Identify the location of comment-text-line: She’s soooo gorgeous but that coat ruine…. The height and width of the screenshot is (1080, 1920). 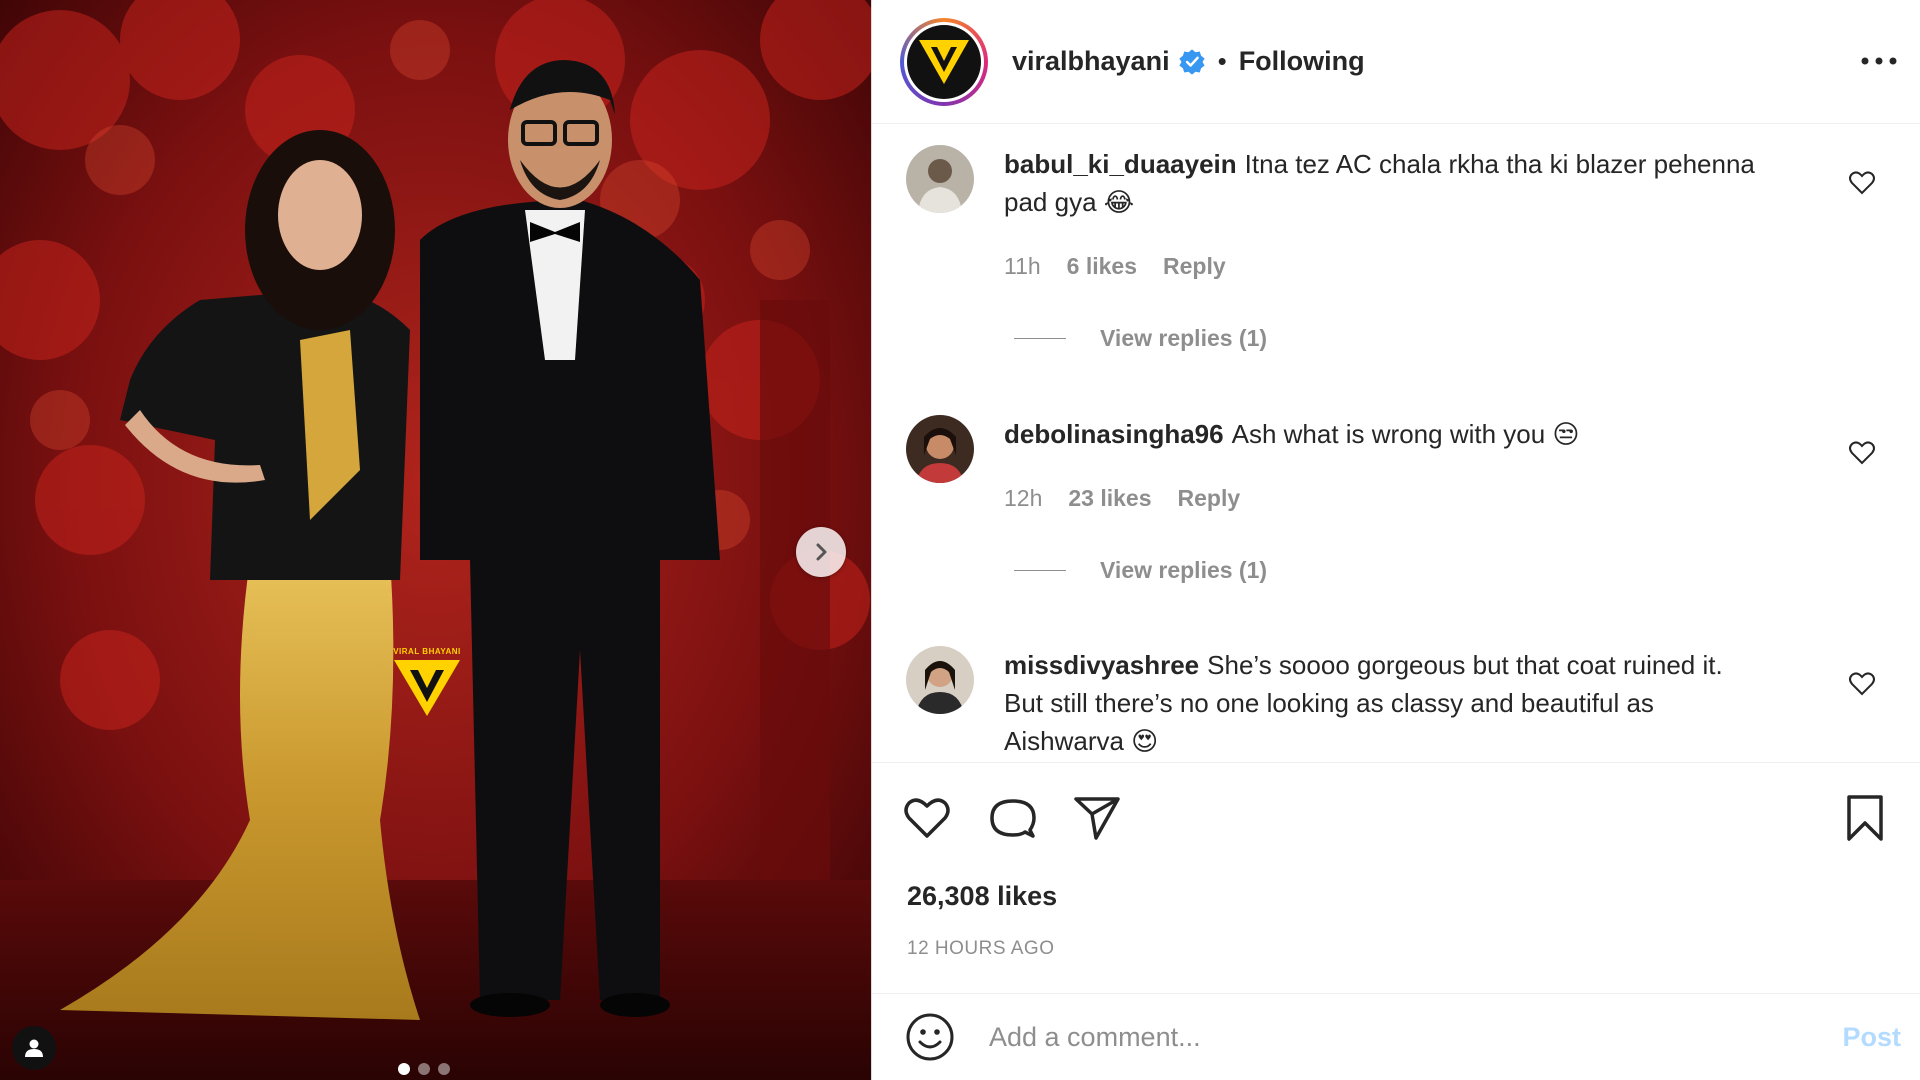
(1465, 665).